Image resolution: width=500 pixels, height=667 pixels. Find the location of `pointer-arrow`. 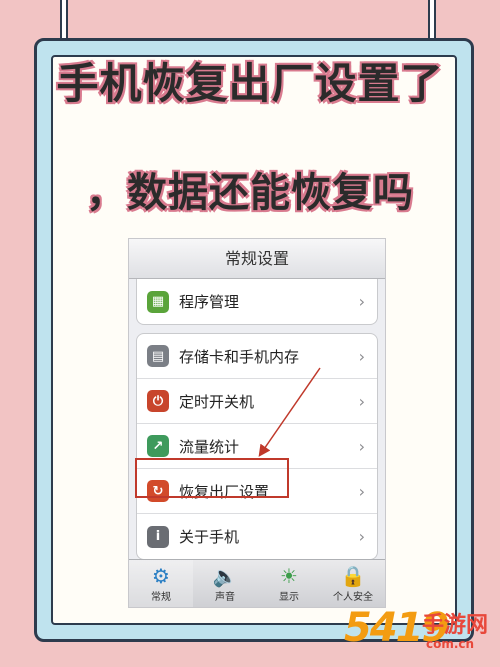

pointer-arrow is located at coordinates (289, 412).